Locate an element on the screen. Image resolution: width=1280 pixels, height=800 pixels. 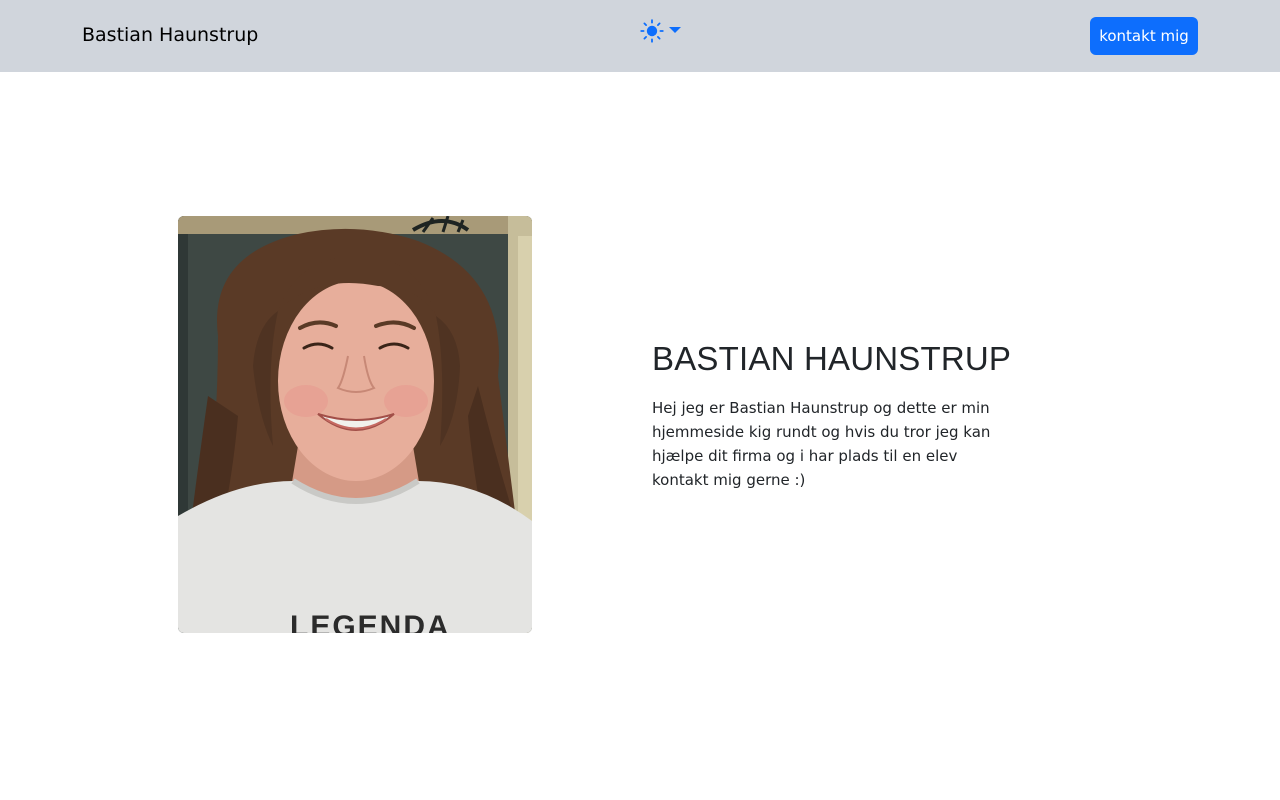
profile-photo: LEGENDA is located at coordinates (355, 424).